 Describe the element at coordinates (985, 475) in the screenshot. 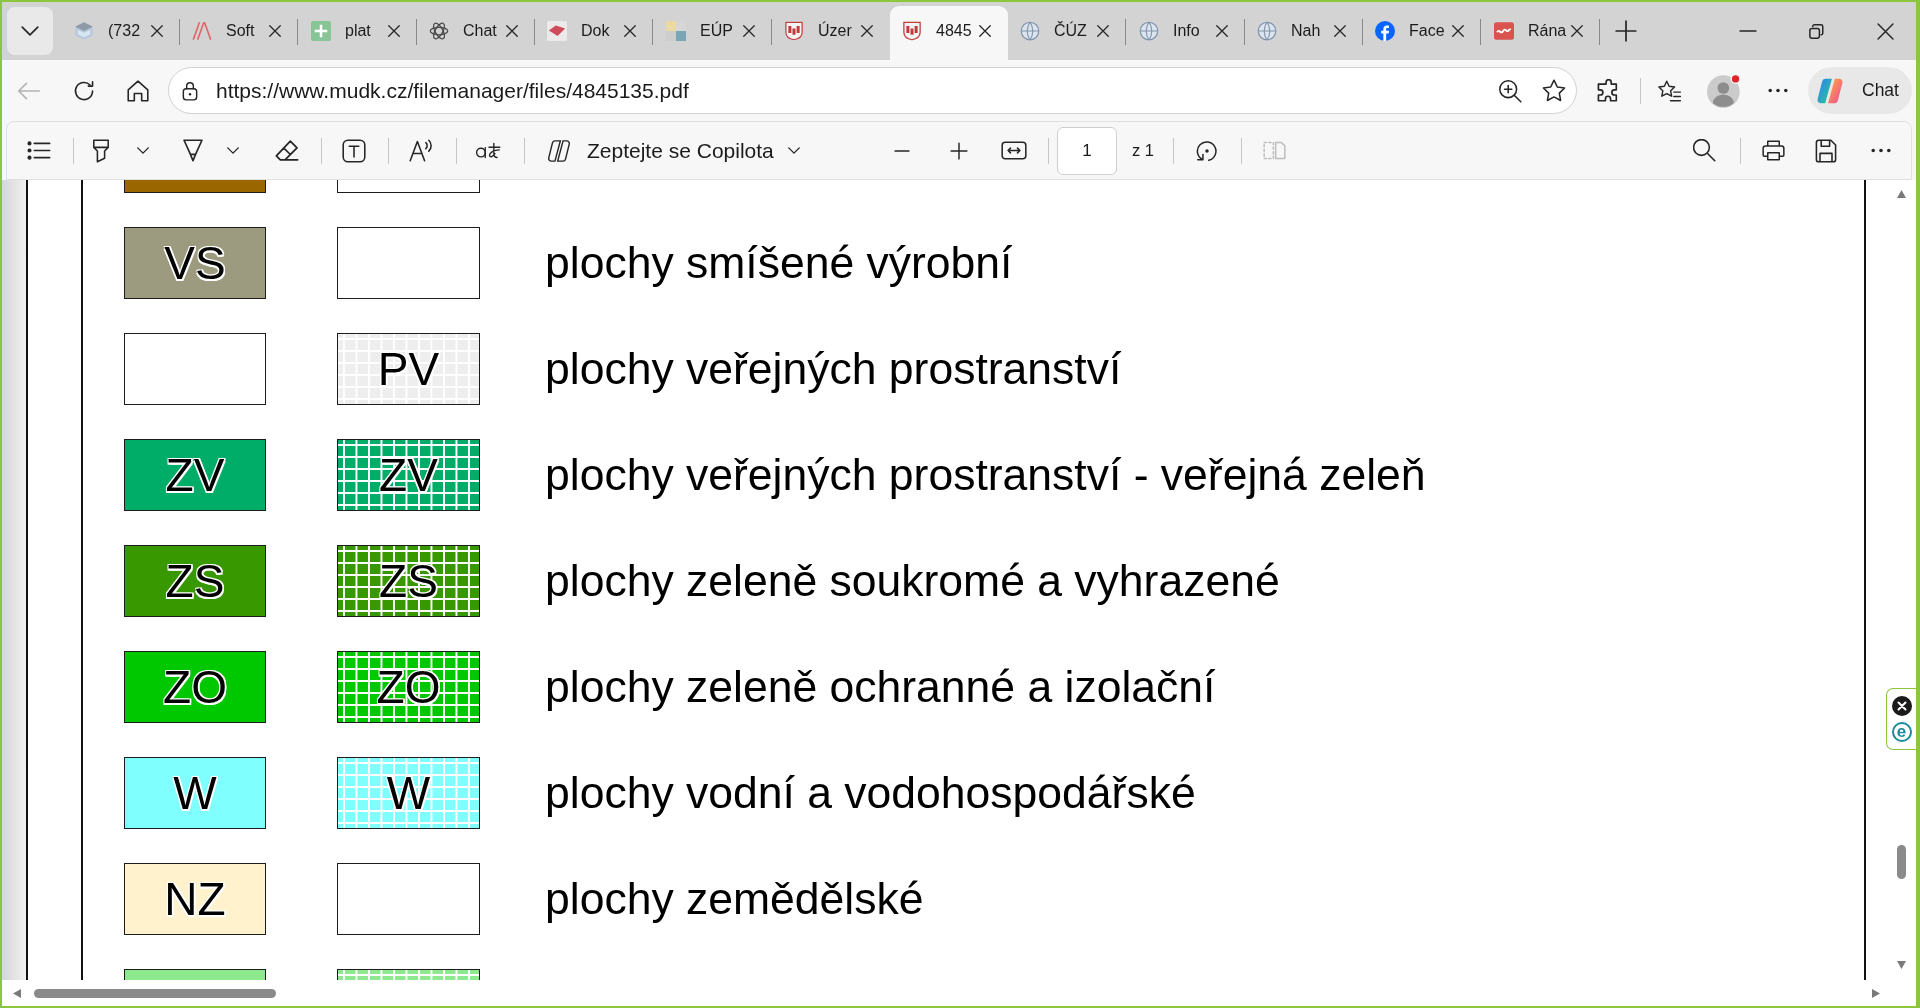

I see `legend-label: plochy veřejných prostranství - veřejná zeleň` at that location.